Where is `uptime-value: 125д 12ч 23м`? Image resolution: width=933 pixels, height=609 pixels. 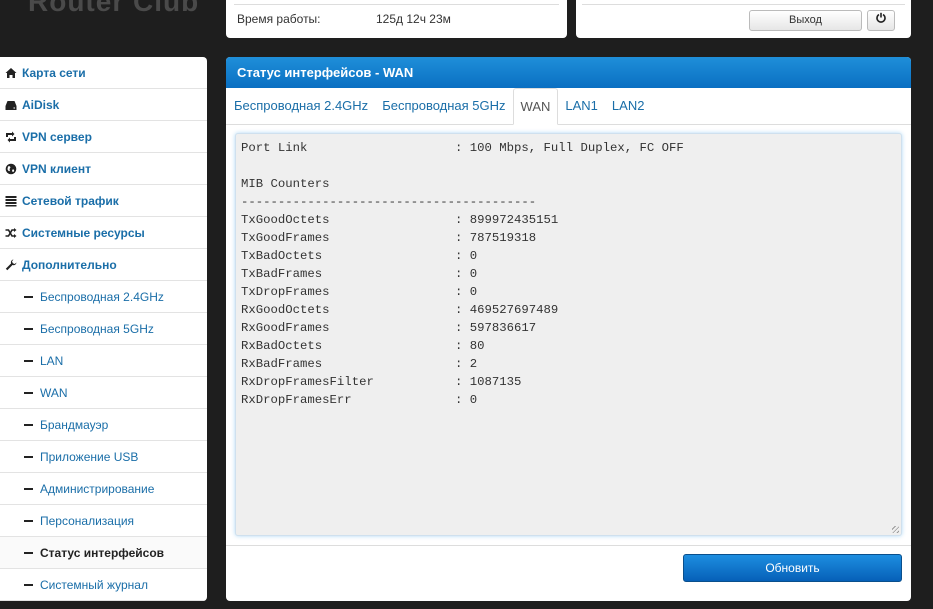 uptime-value: 125д 12ч 23м is located at coordinates (413, 19).